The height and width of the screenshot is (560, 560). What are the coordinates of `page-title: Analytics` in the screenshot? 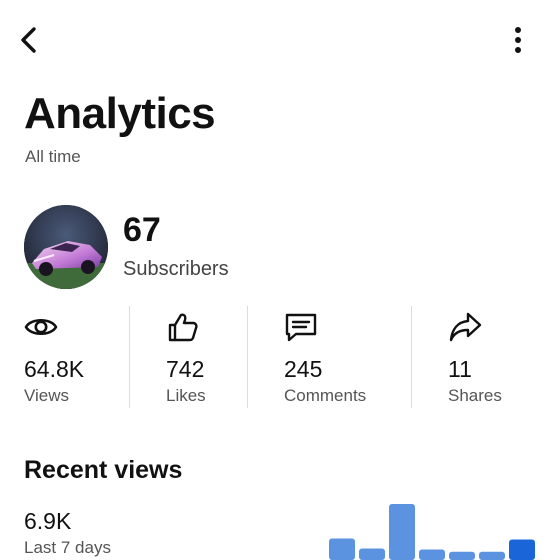 It's located at (120, 113).